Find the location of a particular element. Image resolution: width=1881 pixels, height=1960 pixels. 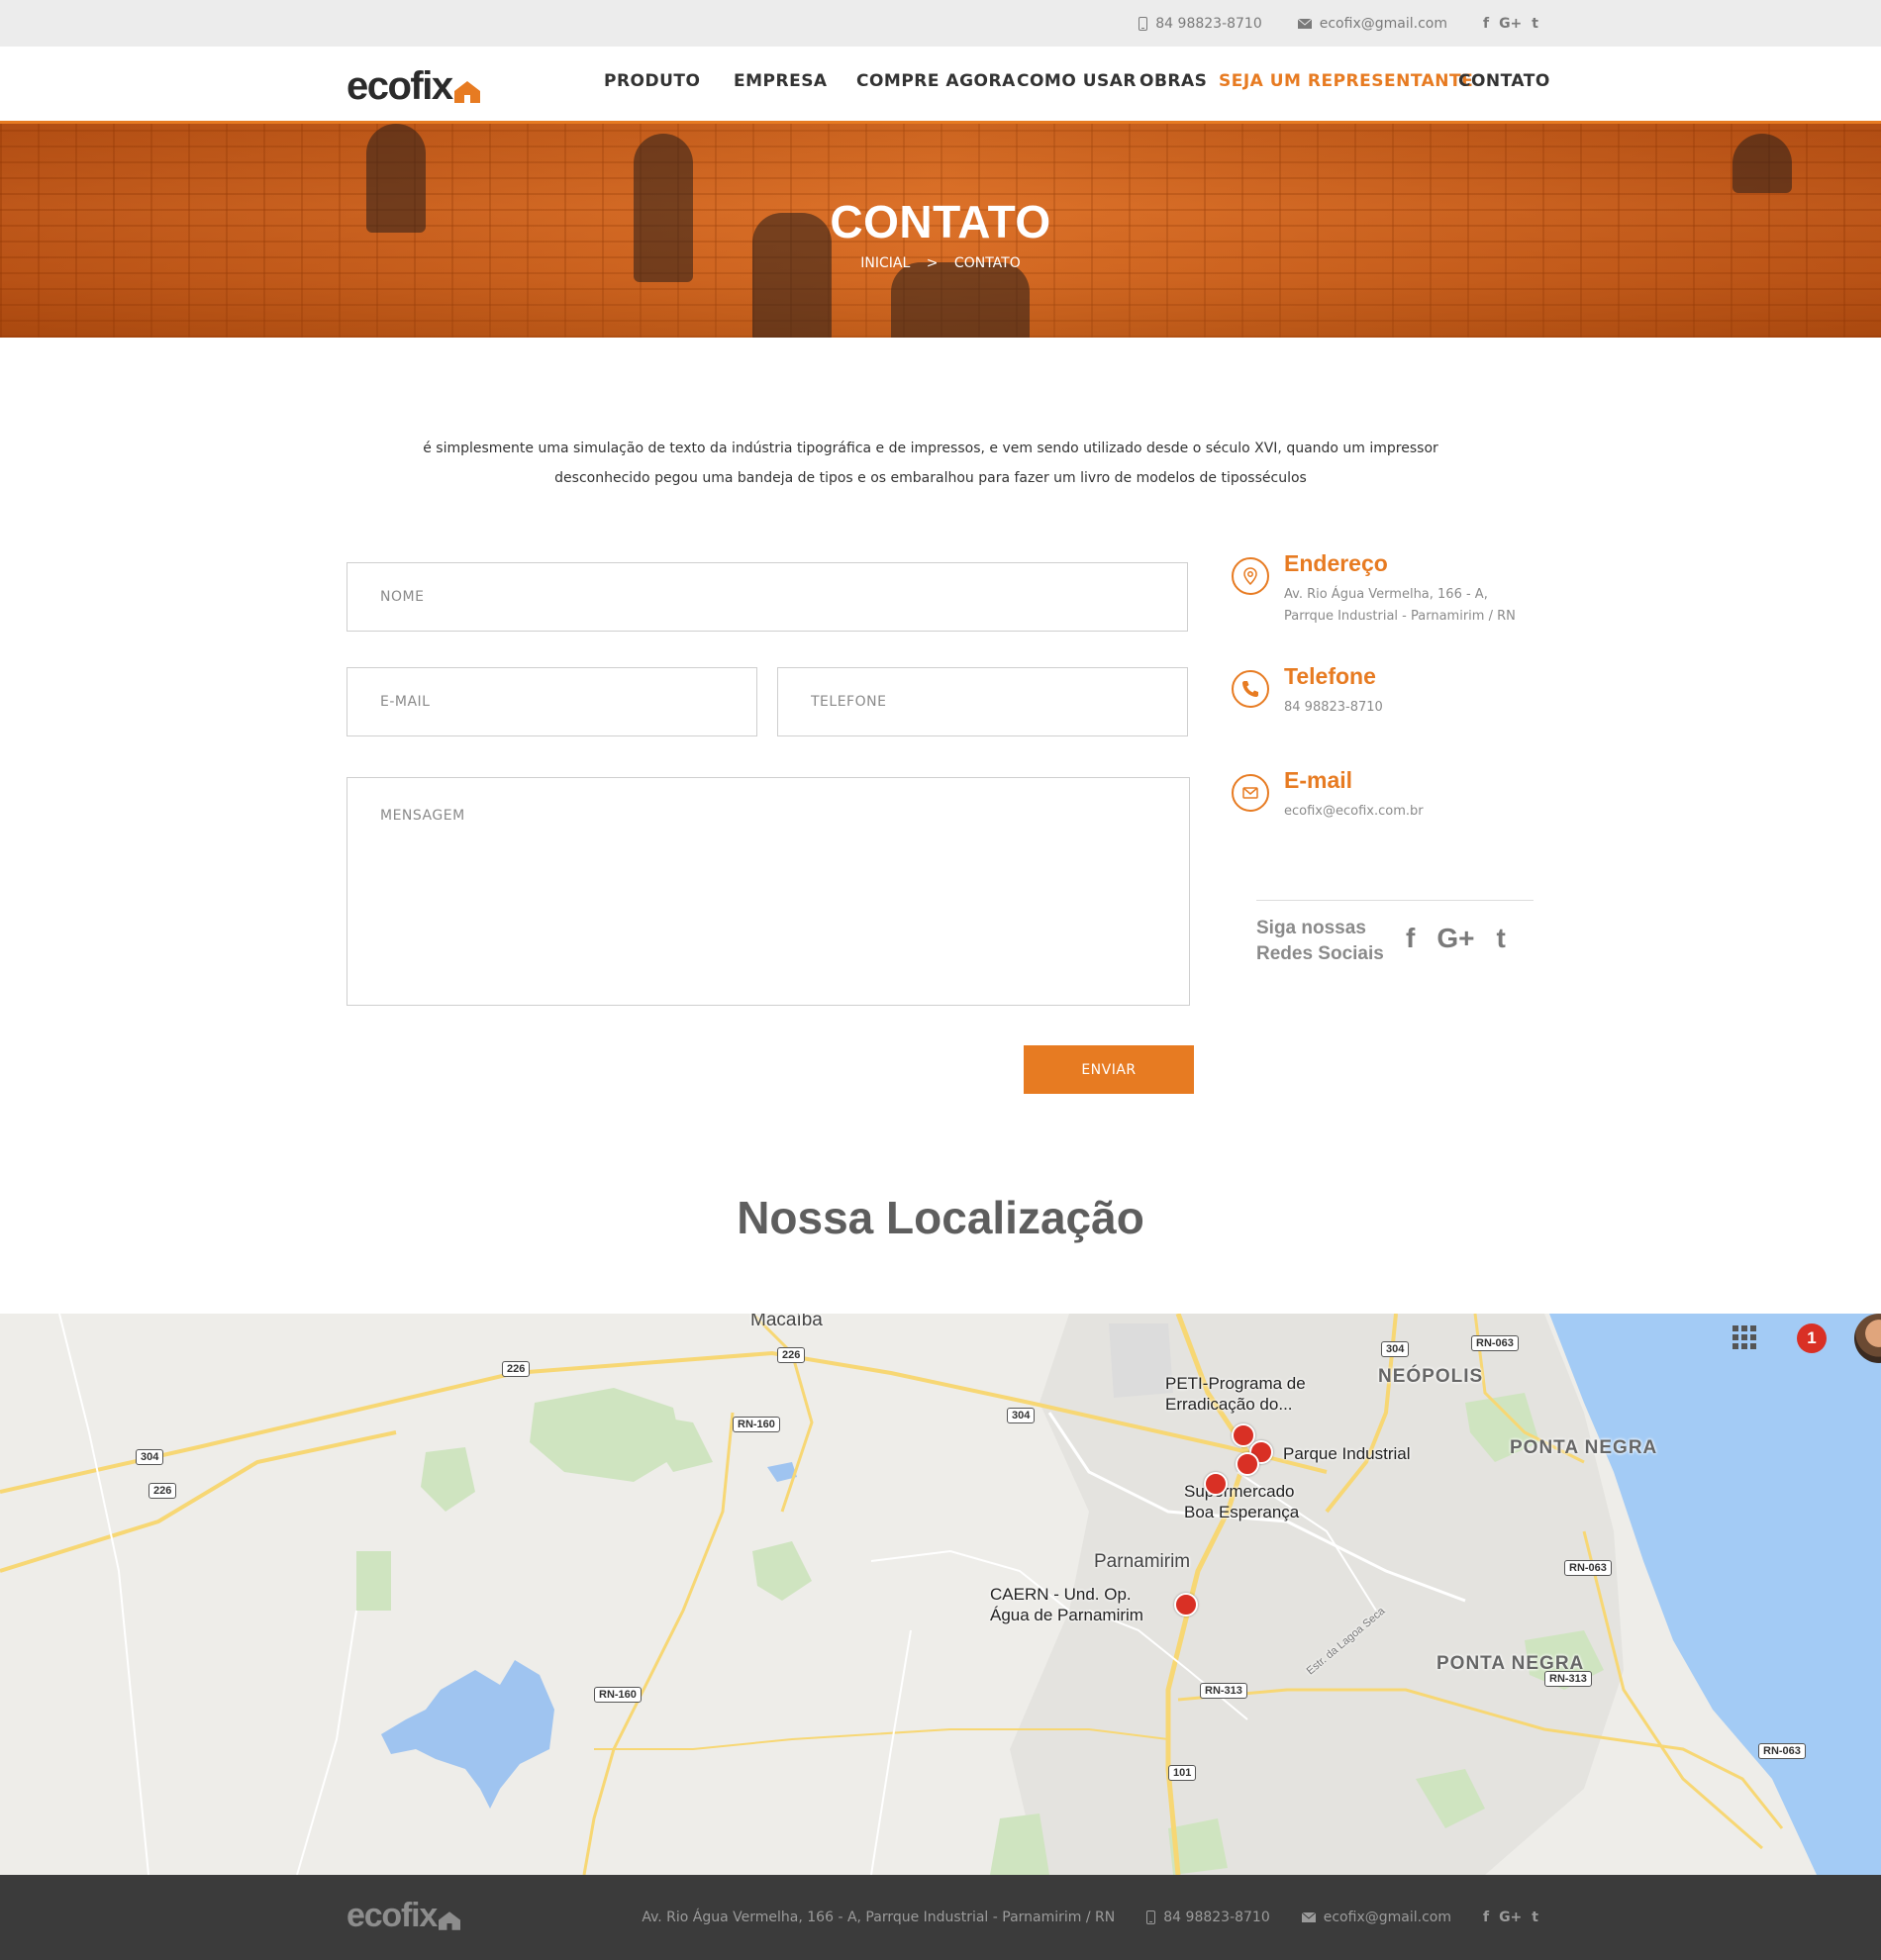

footer-phone: 84 98823-8710 is located at coordinates (1208, 1917).